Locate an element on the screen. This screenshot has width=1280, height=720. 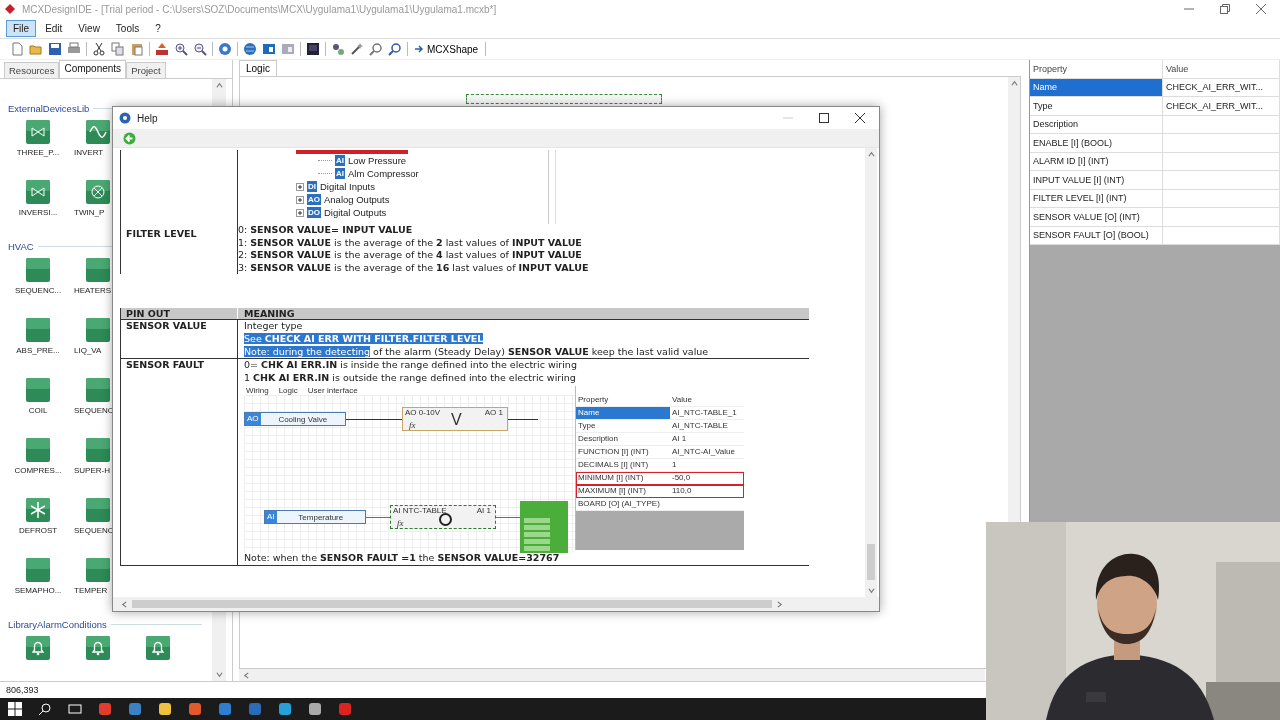
clipboard-icon is located at coordinates (137, 49).